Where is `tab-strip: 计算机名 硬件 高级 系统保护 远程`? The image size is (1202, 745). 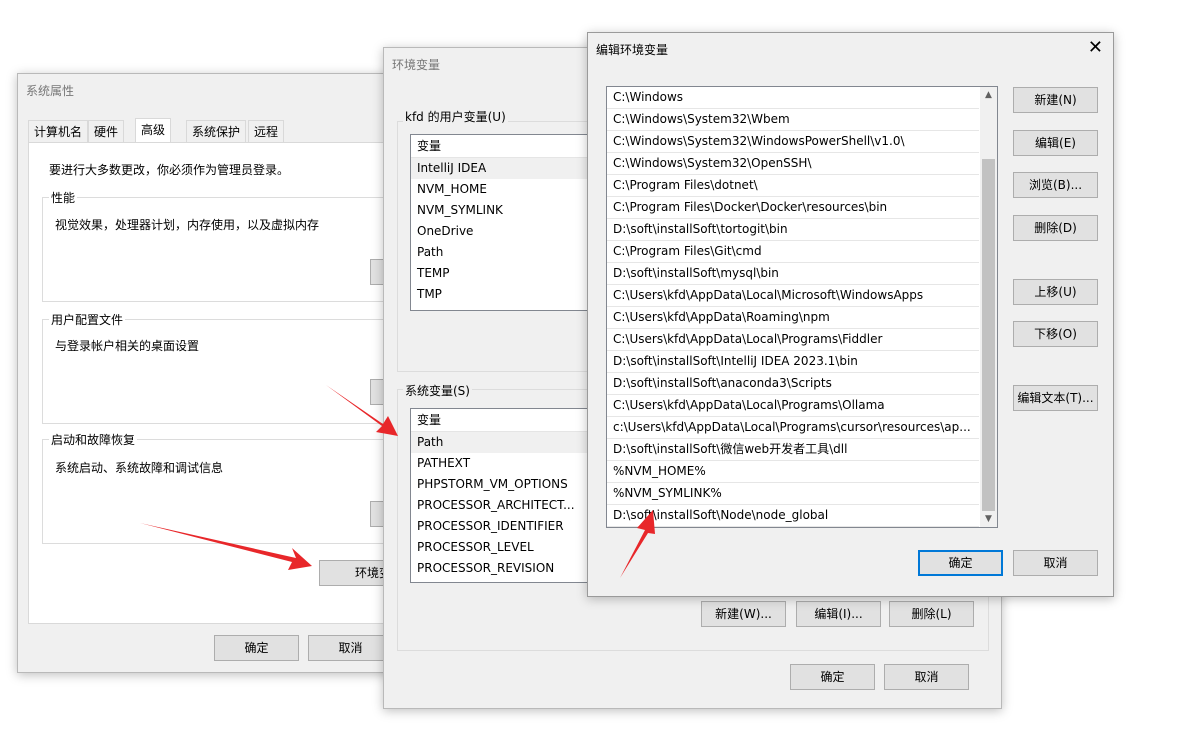 tab-strip: 计算机名 硬件 高级 系统保护 远程 is located at coordinates (208, 130).